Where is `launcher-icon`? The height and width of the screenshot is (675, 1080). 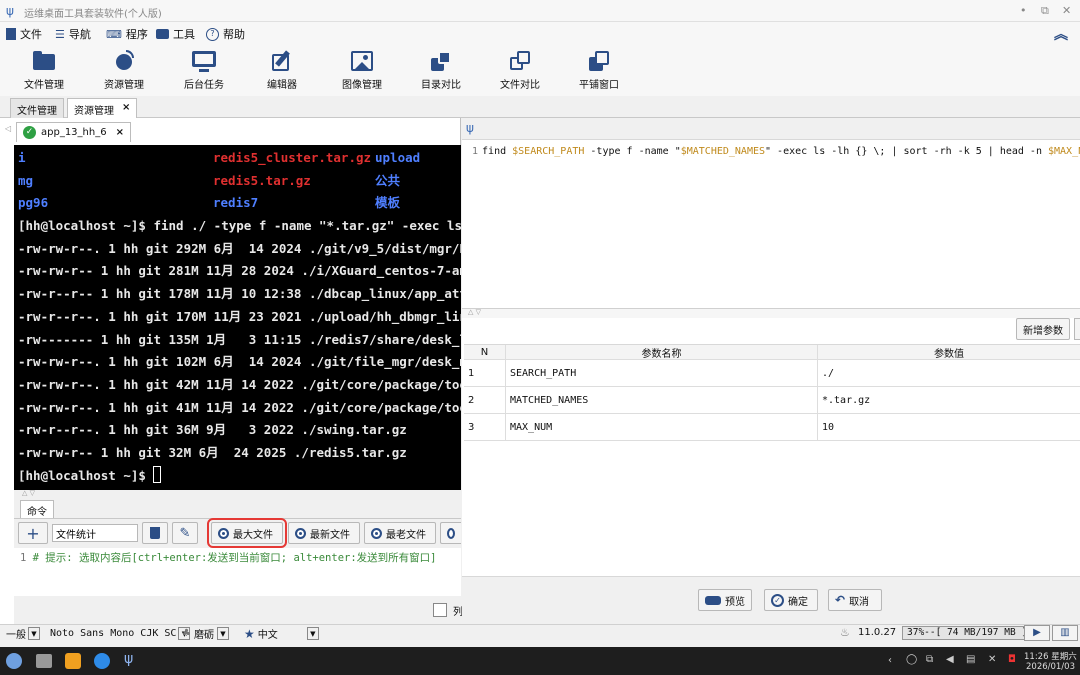 launcher-icon is located at coordinates (14, 661).